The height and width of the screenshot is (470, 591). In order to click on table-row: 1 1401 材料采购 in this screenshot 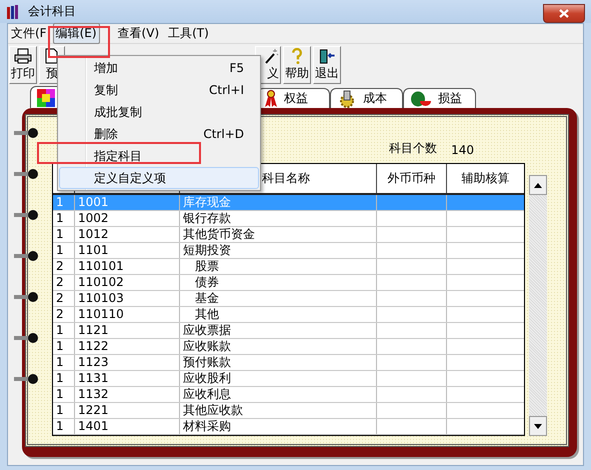, I will do `click(288, 427)`.